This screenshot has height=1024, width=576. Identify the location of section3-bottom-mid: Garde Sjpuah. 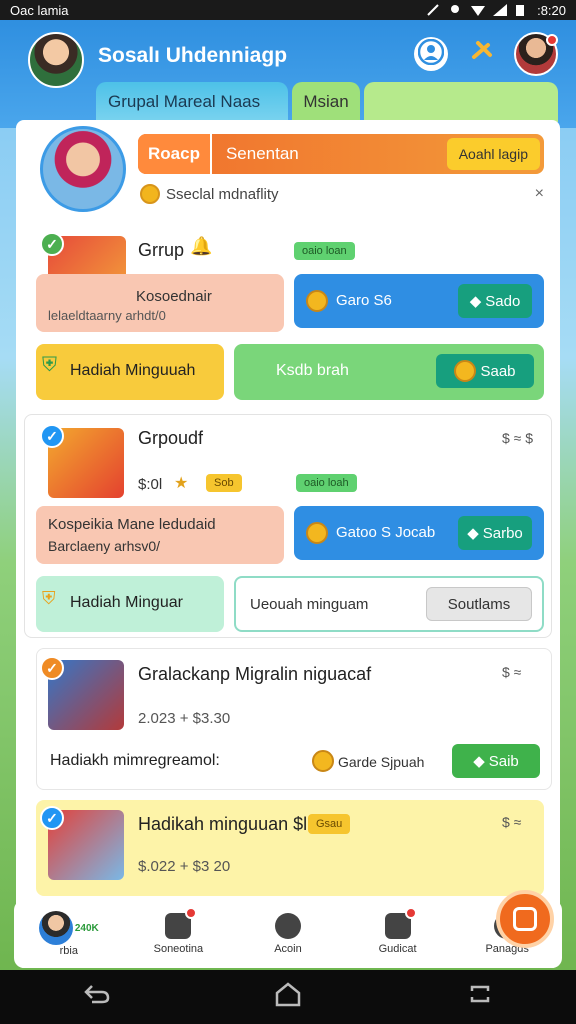
(381, 762).